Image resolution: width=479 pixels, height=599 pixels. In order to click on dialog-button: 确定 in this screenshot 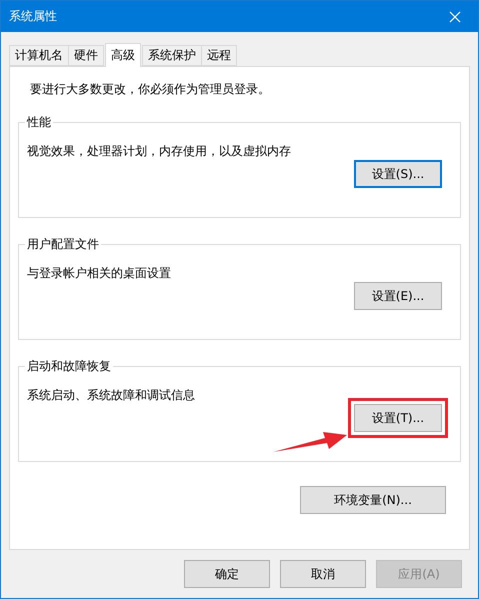, I will do `click(227, 574)`.